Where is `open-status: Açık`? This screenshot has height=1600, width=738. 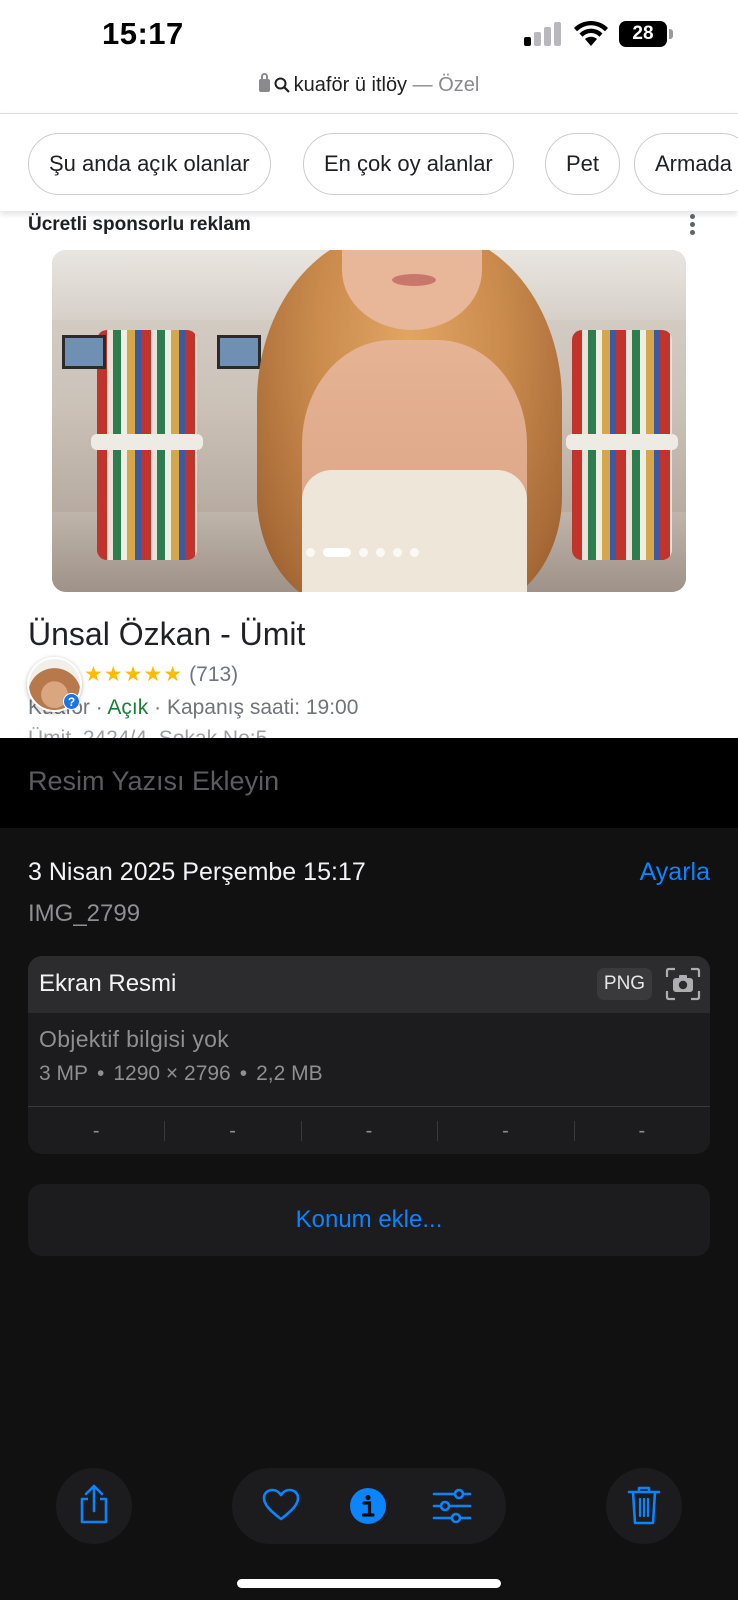 open-status: Açık is located at coordinates (128, 707).